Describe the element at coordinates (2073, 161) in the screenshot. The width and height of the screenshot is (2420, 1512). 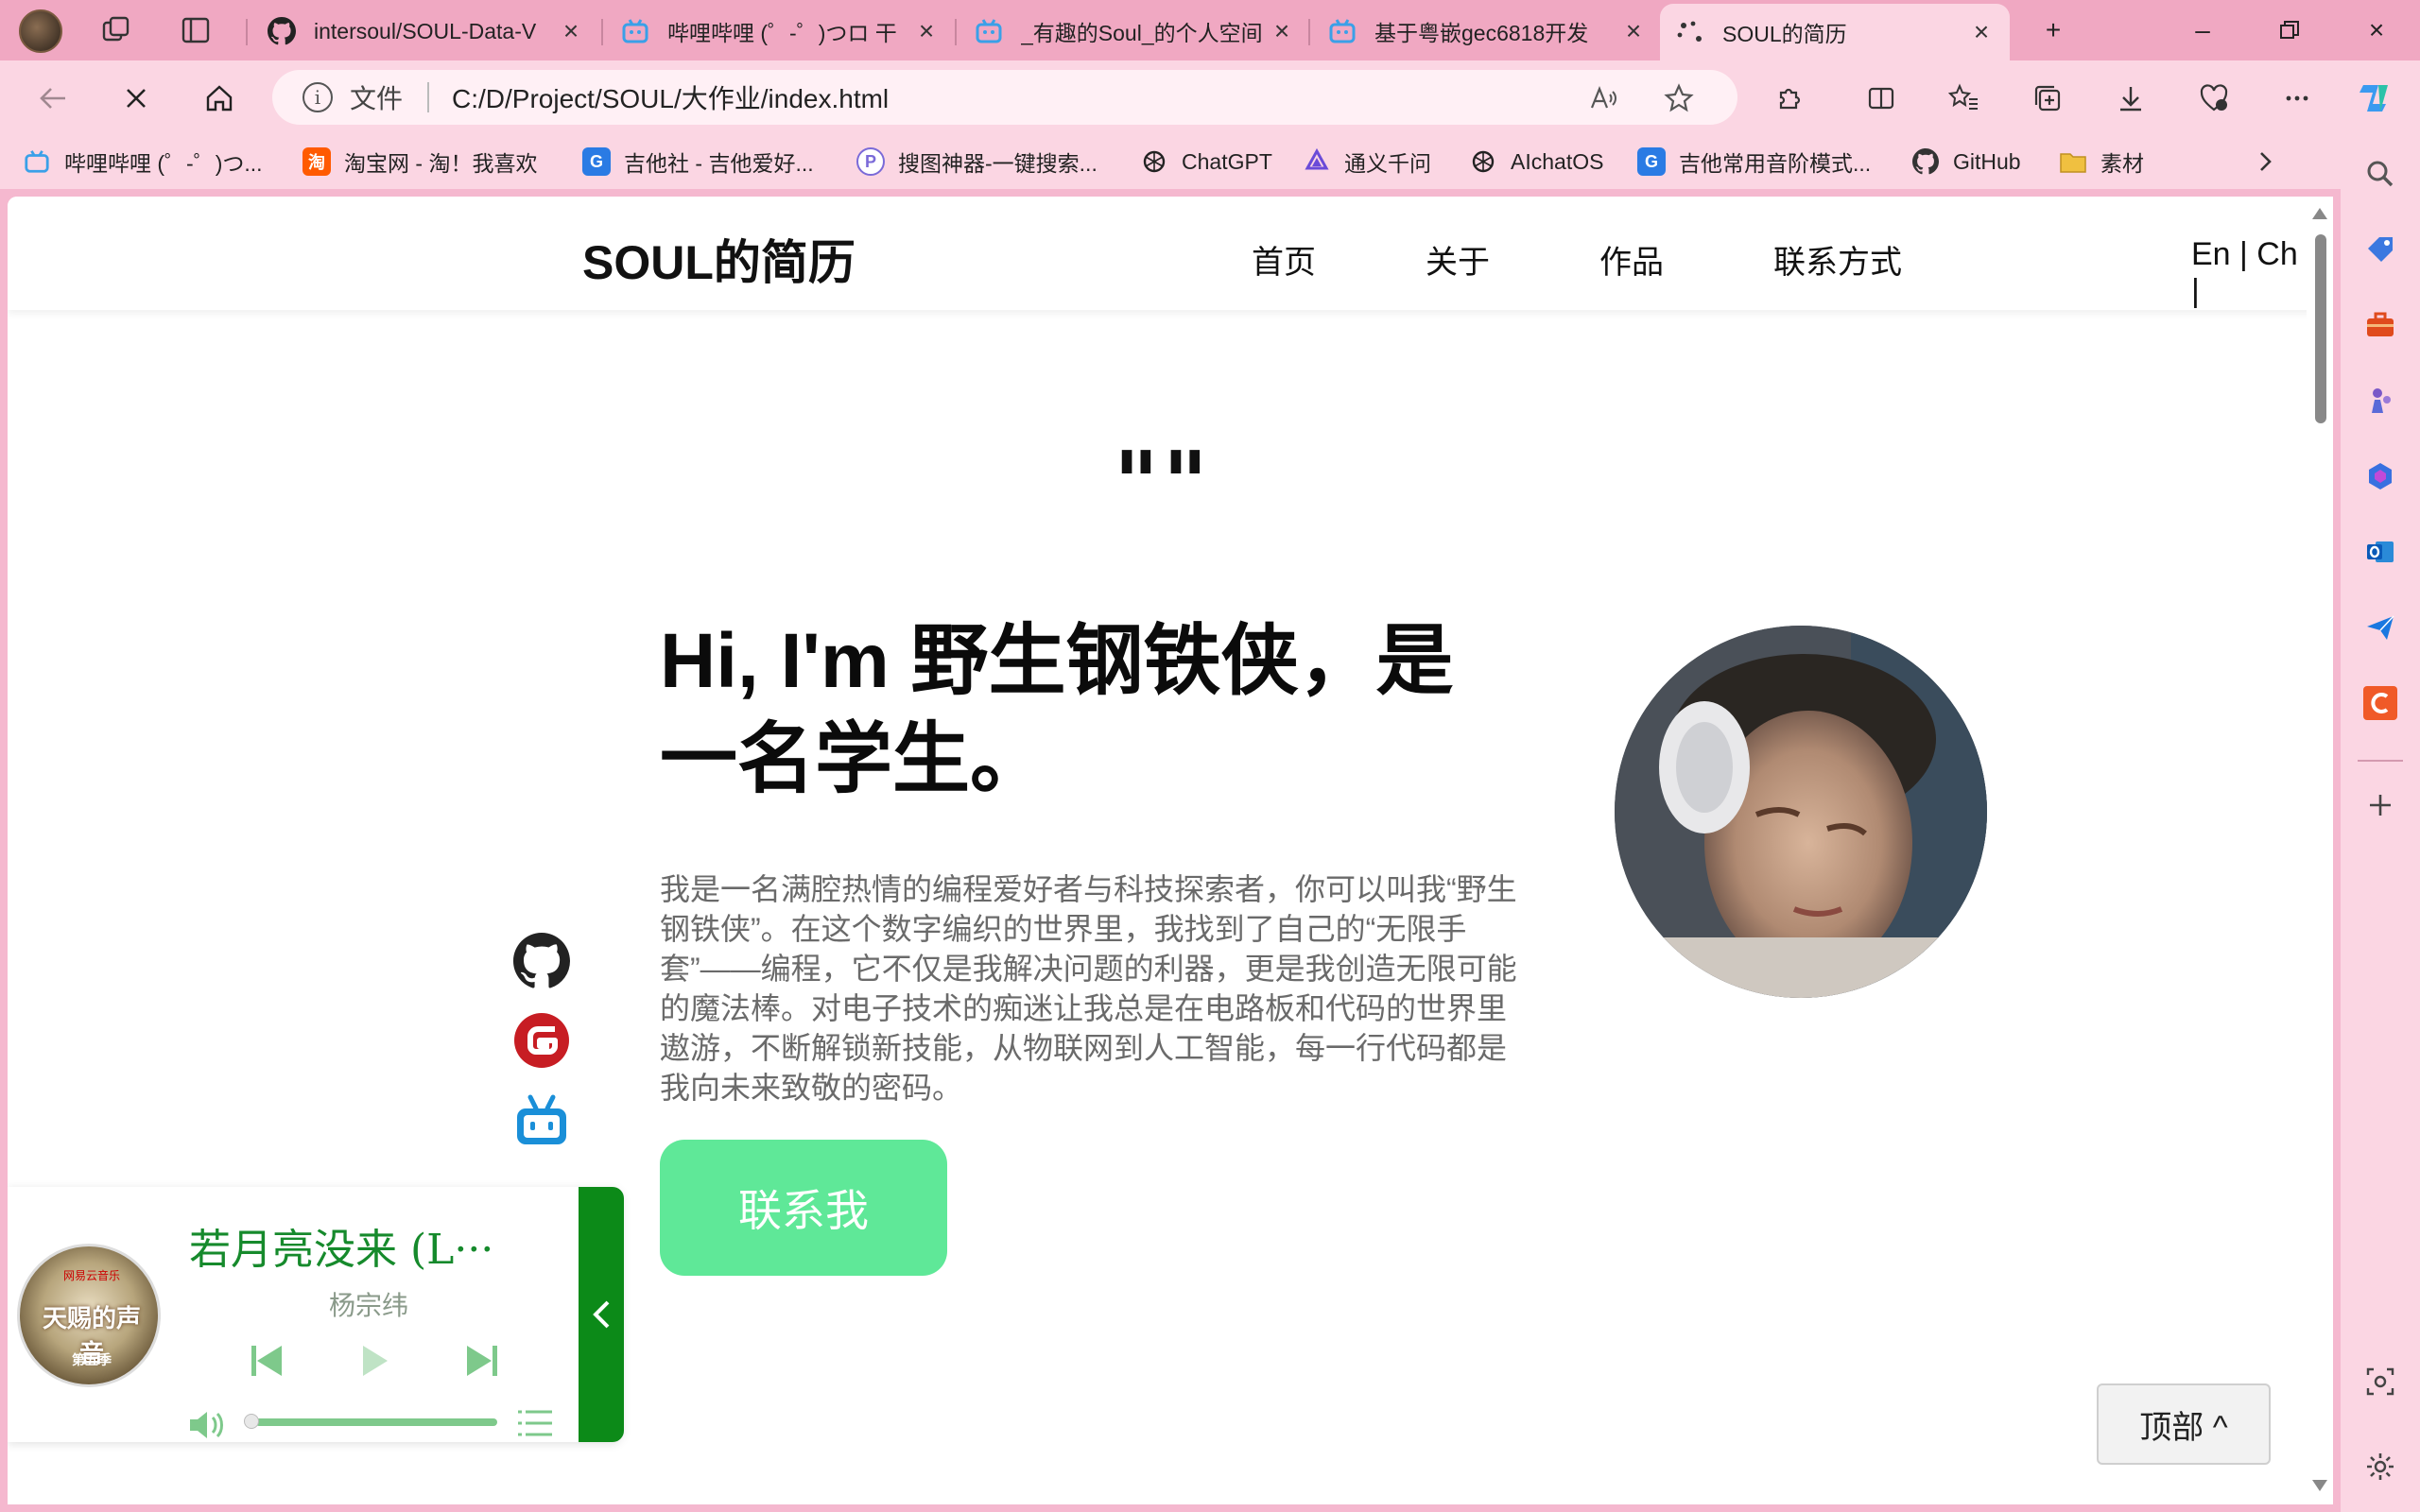
I see `folder-icon` at that location.